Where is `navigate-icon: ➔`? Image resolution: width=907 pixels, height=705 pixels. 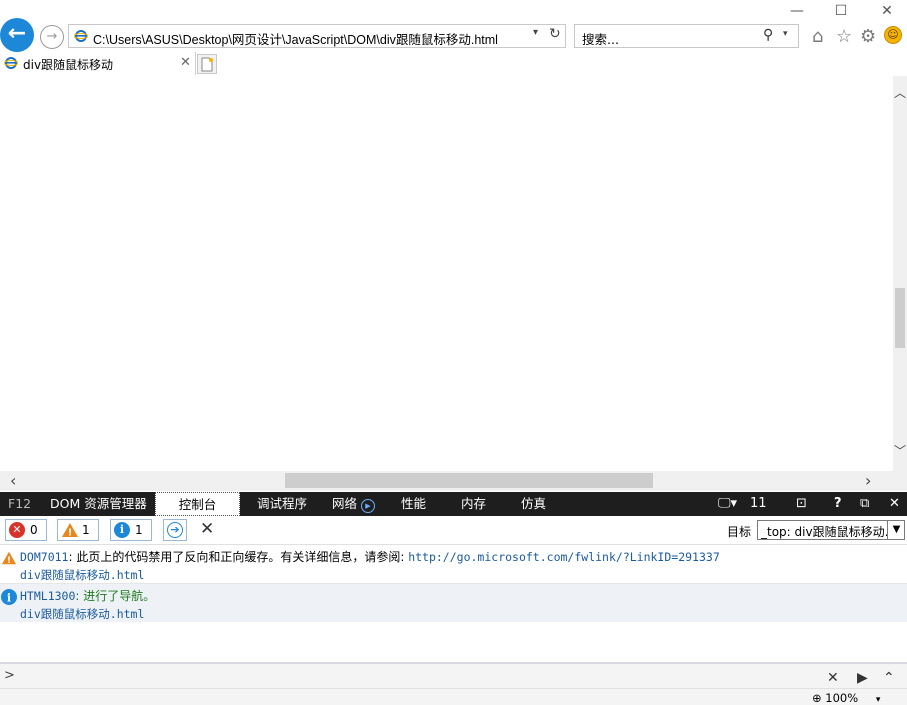
navigate-icon: ➔ is located at coordinates (175, 530).